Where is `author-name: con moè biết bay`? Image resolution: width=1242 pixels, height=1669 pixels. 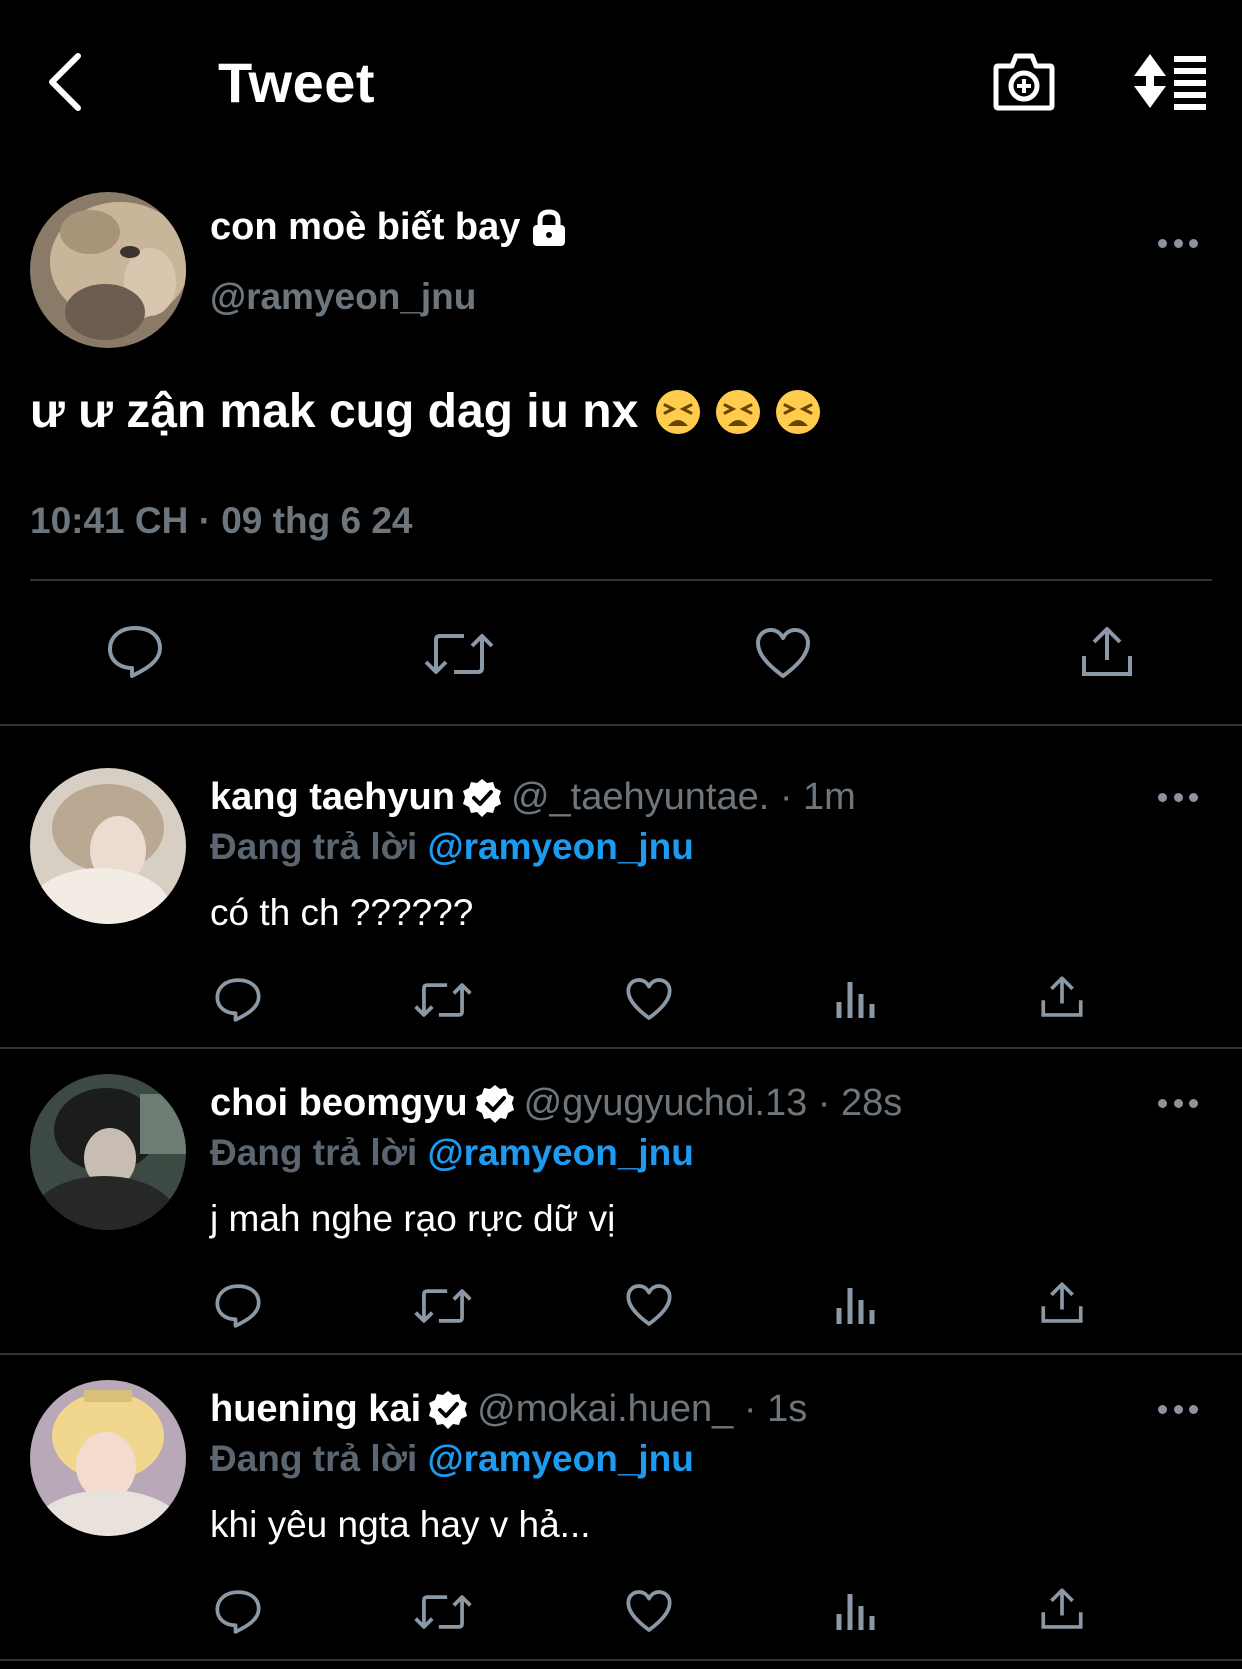
author-name: con moè biết bay is located at coordinates (389, 227).